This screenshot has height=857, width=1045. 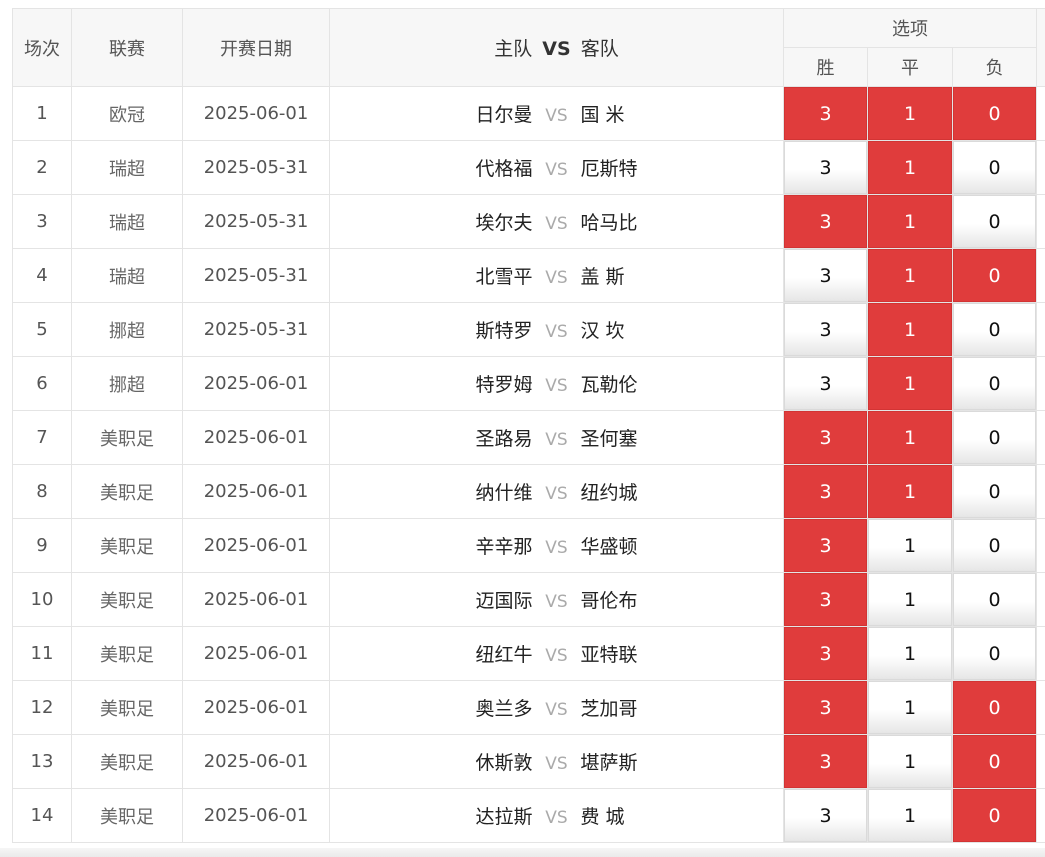 I want to click on home-team: 奥兰多, so click(x=504, y=709).